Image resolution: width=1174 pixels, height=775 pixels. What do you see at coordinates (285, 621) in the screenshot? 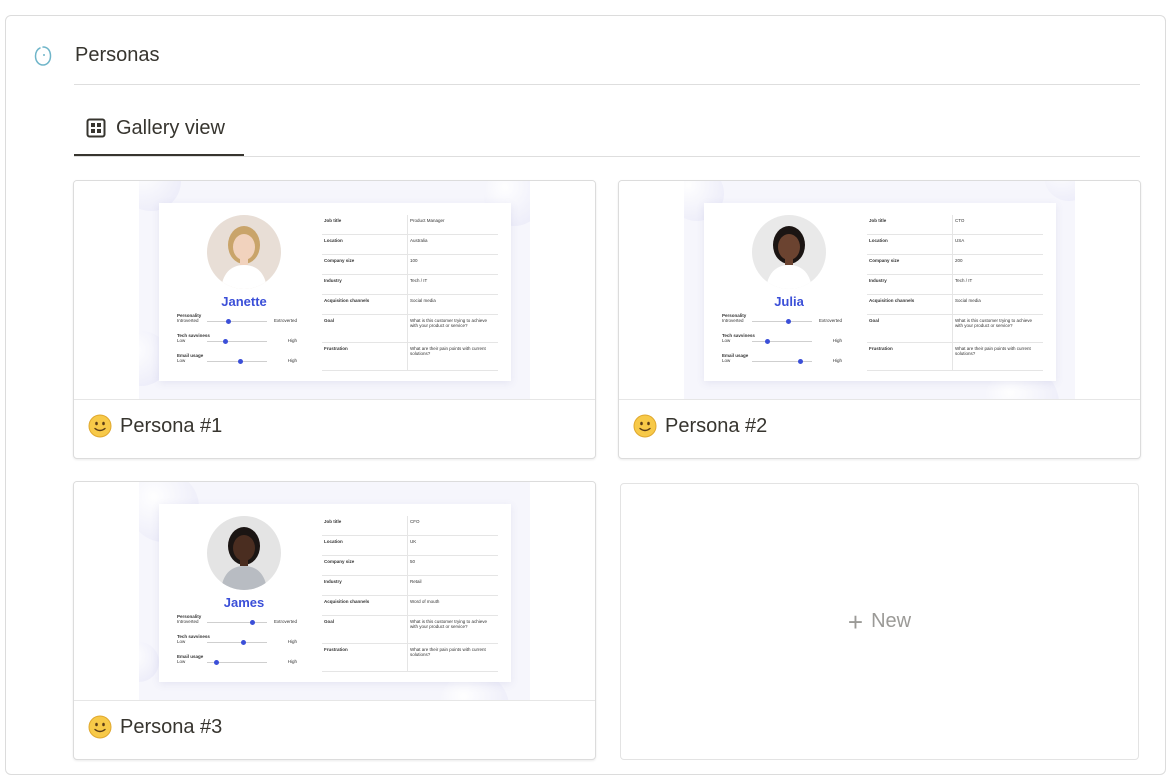
I see `trait-max-label: Extroverted` at bounding box center [285, 621].